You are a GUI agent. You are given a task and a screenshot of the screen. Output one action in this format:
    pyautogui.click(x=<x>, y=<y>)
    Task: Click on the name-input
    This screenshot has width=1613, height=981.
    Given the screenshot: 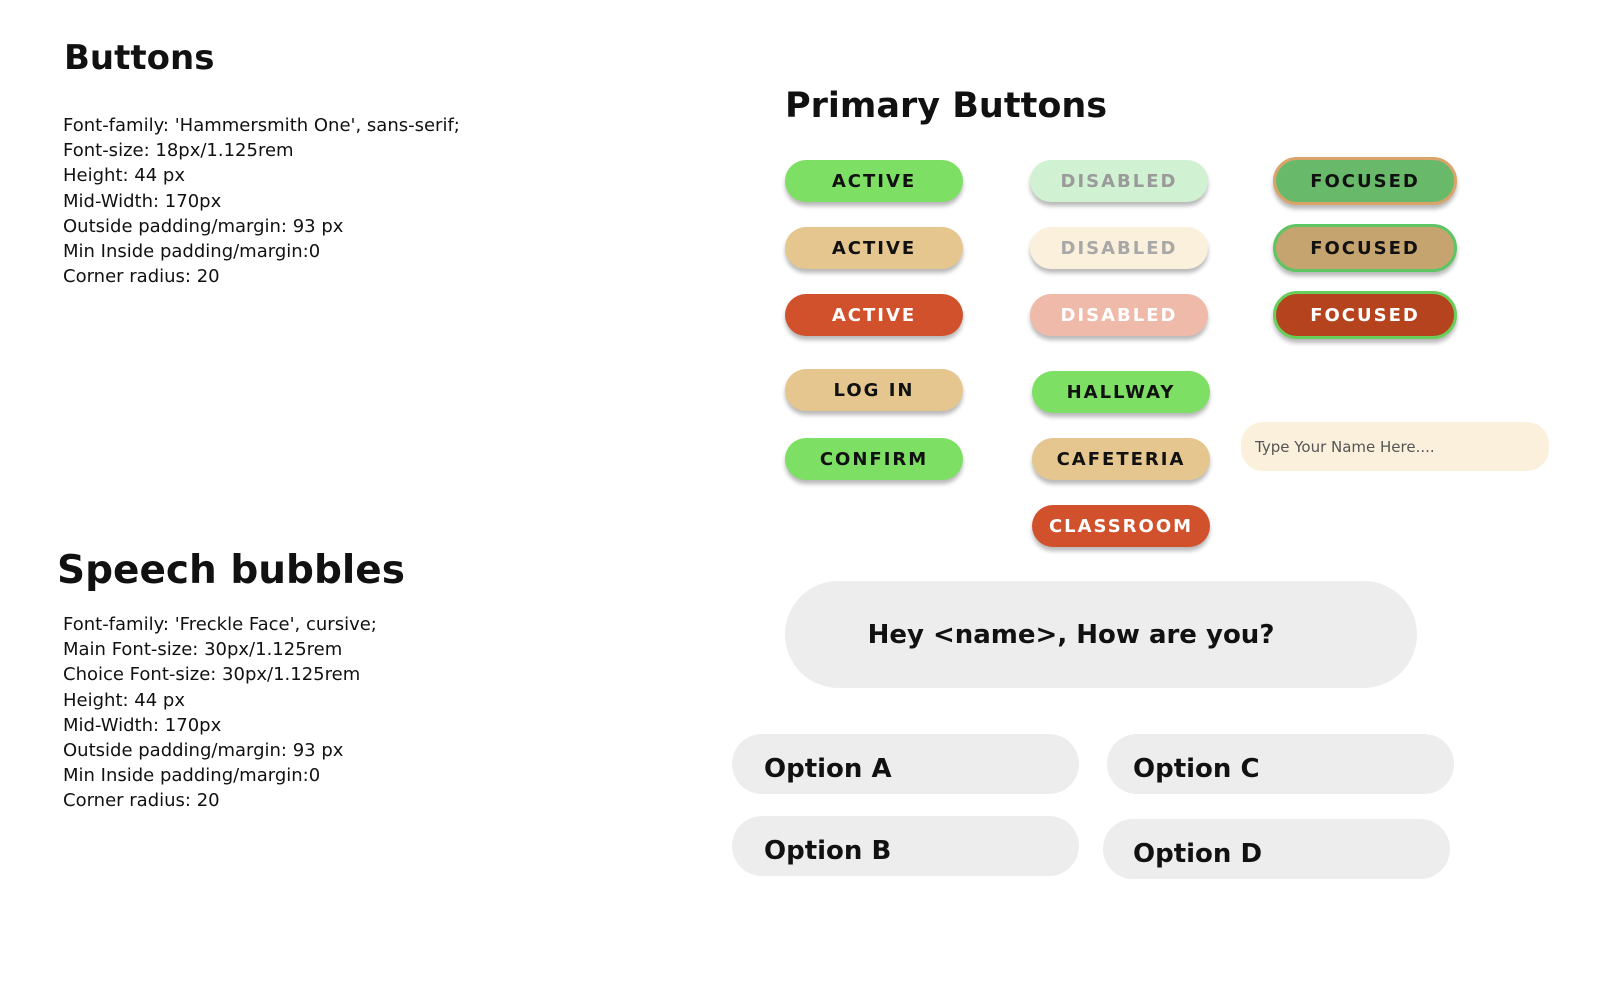 What is the action you would take?
    pyautogui.click(x=1395, y=446)
    